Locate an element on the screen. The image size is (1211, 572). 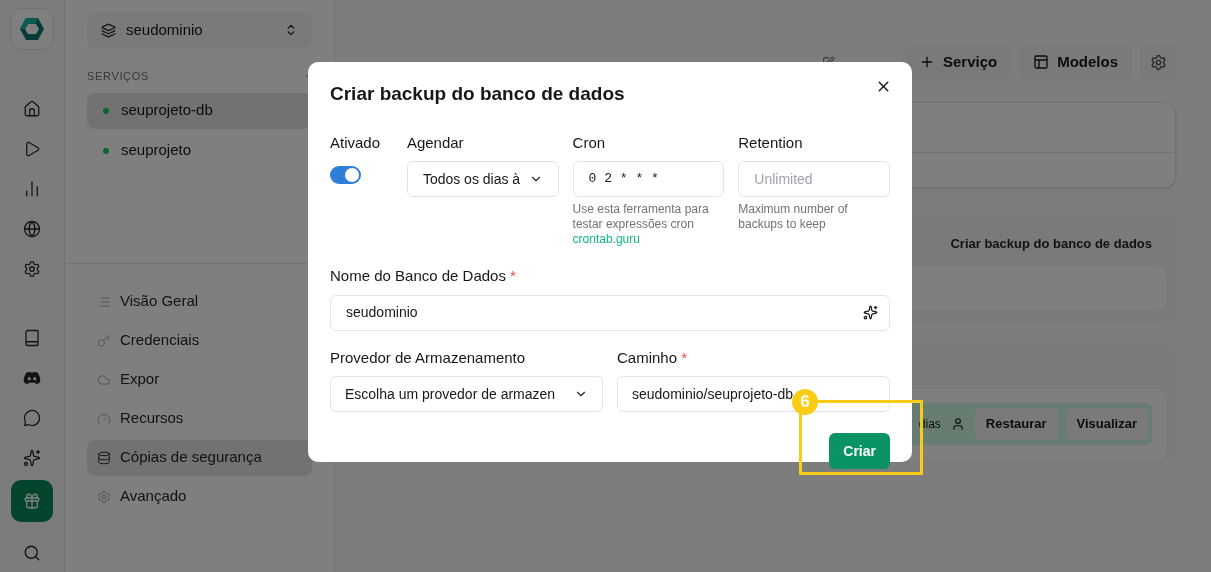
field-label: Nome do Banco de Dados * is located at coordinates (423, 276).